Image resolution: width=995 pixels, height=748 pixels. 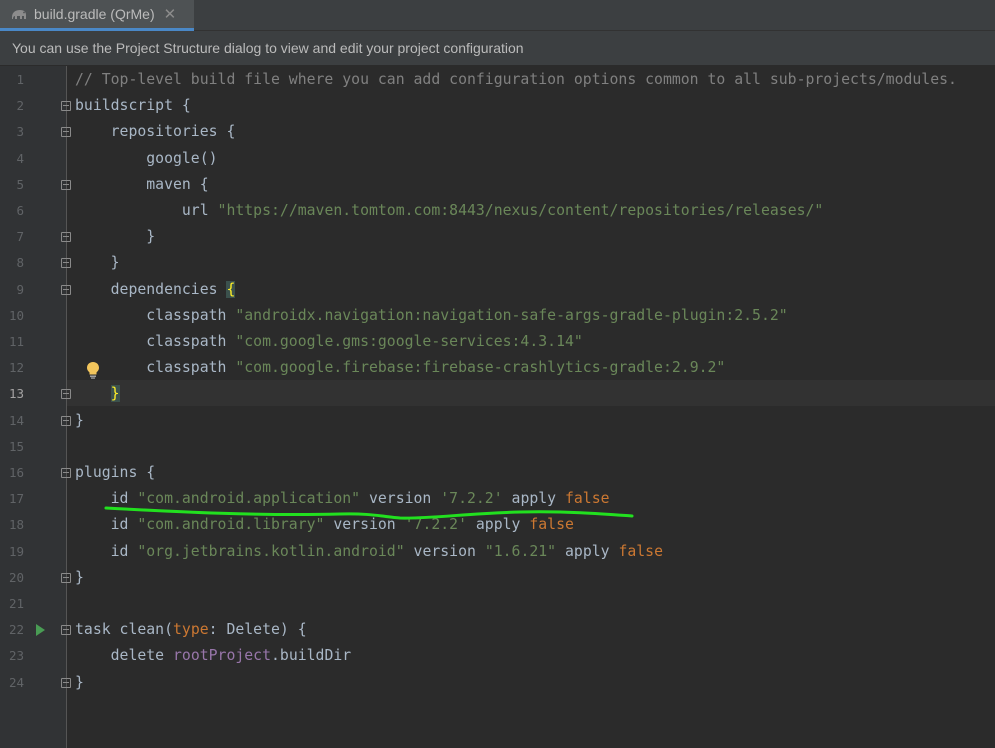 I want to click on code-line: 13 }, so click(x=497, y=394).